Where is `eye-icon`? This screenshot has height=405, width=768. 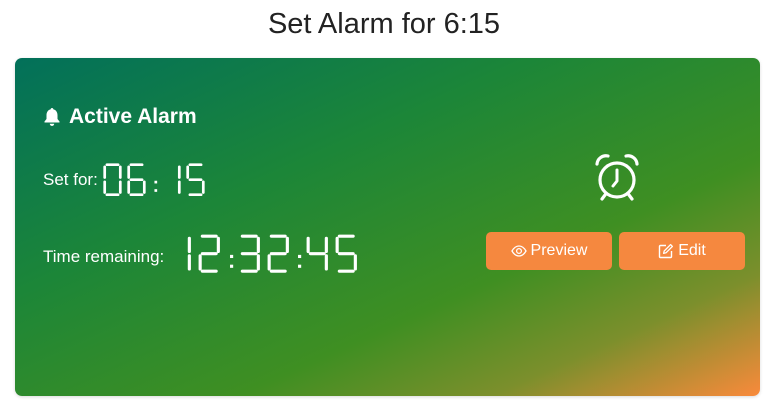
eye-icon is located at coordinates (518, 251).